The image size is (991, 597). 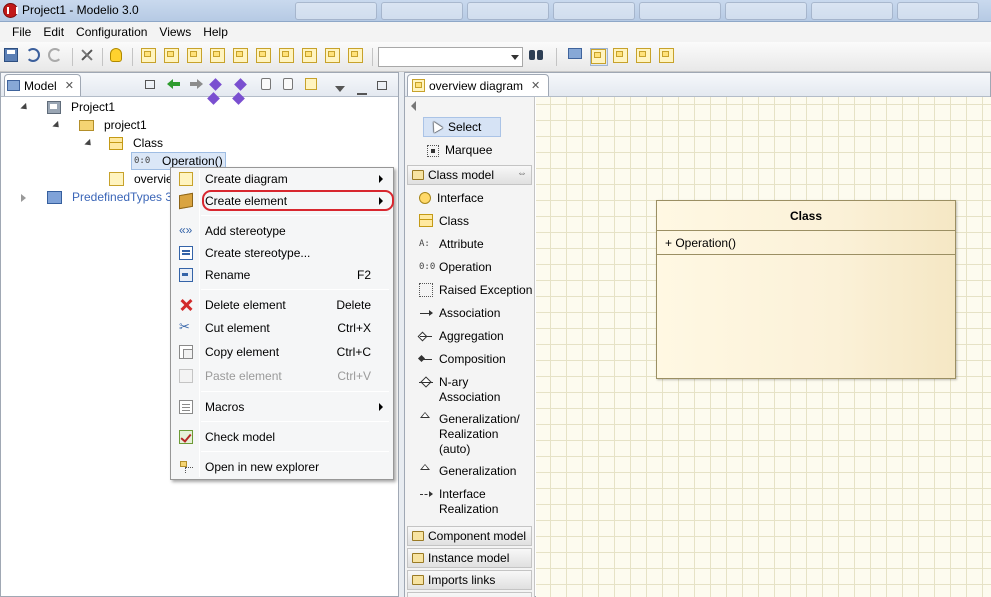 I want to click on menu-item-macros: Macros, so click(x=282, y=407).